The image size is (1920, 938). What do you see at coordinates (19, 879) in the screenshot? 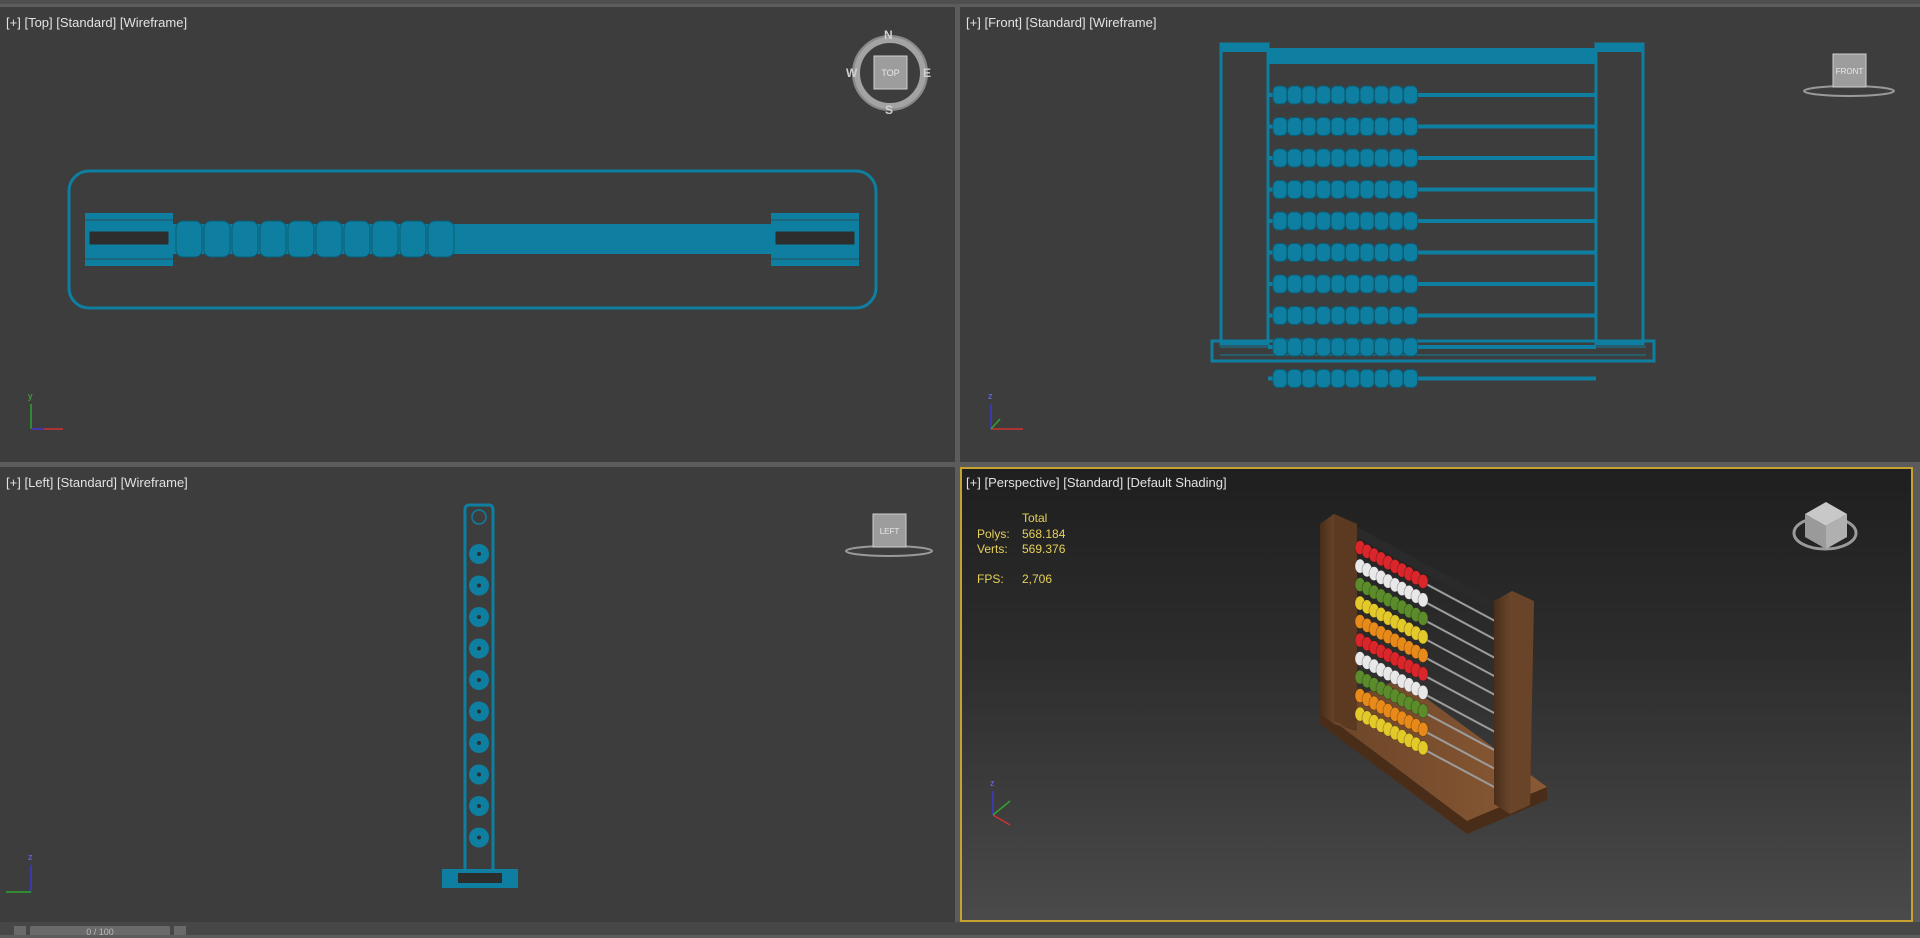
I see `axis-gizmo-left` at bounding box center [19, 879].